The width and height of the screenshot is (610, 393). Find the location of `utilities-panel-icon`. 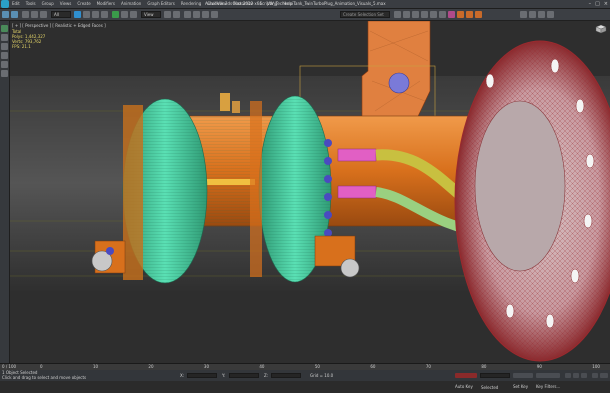

utilities-panel-icon is located at coordinates (4, 73).